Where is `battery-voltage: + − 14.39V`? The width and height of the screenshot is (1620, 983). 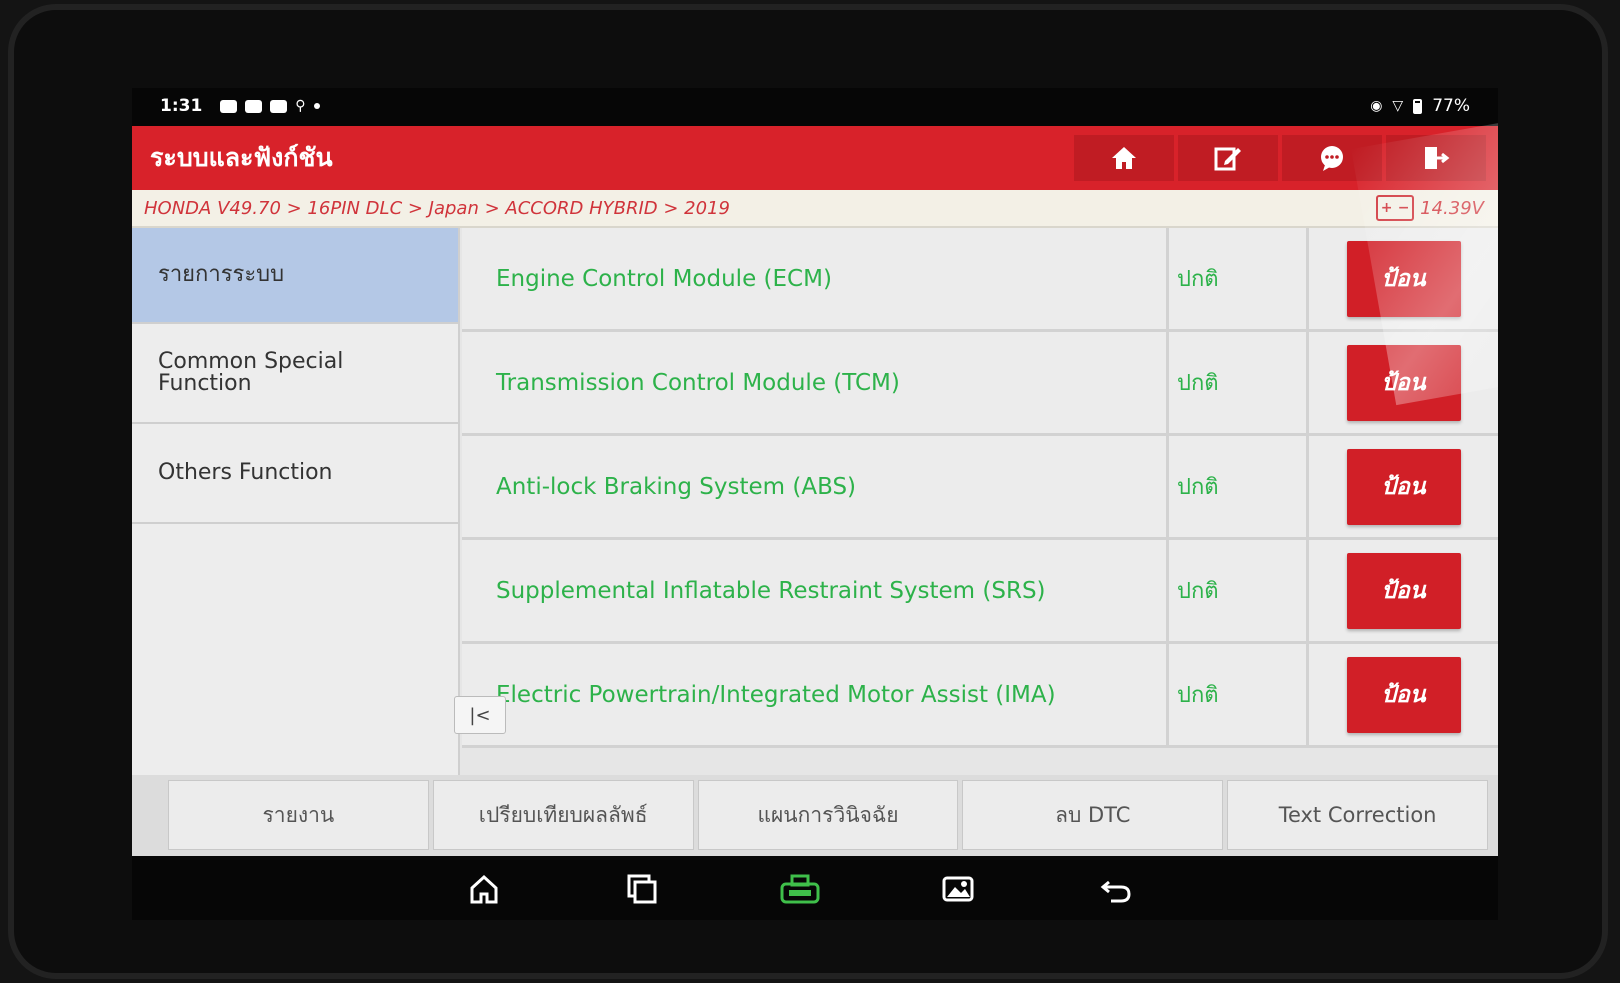 battery-voltage: + − 14.39V is located at coordinates (1430, 208).